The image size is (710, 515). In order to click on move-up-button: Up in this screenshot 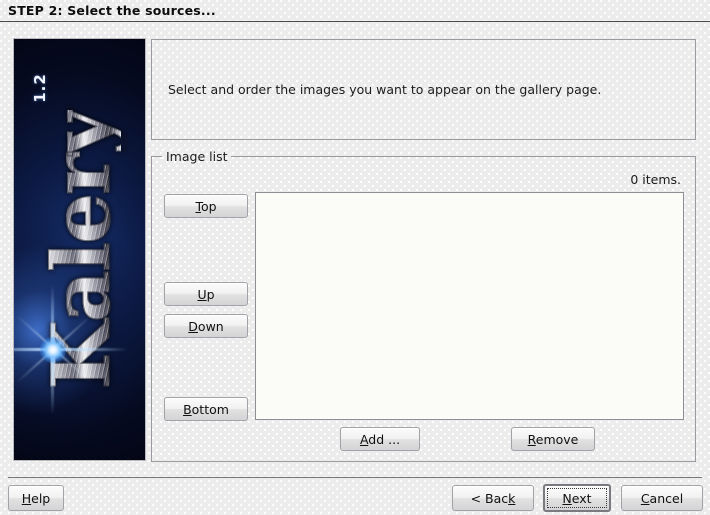, I will do `click(206, 294)`.